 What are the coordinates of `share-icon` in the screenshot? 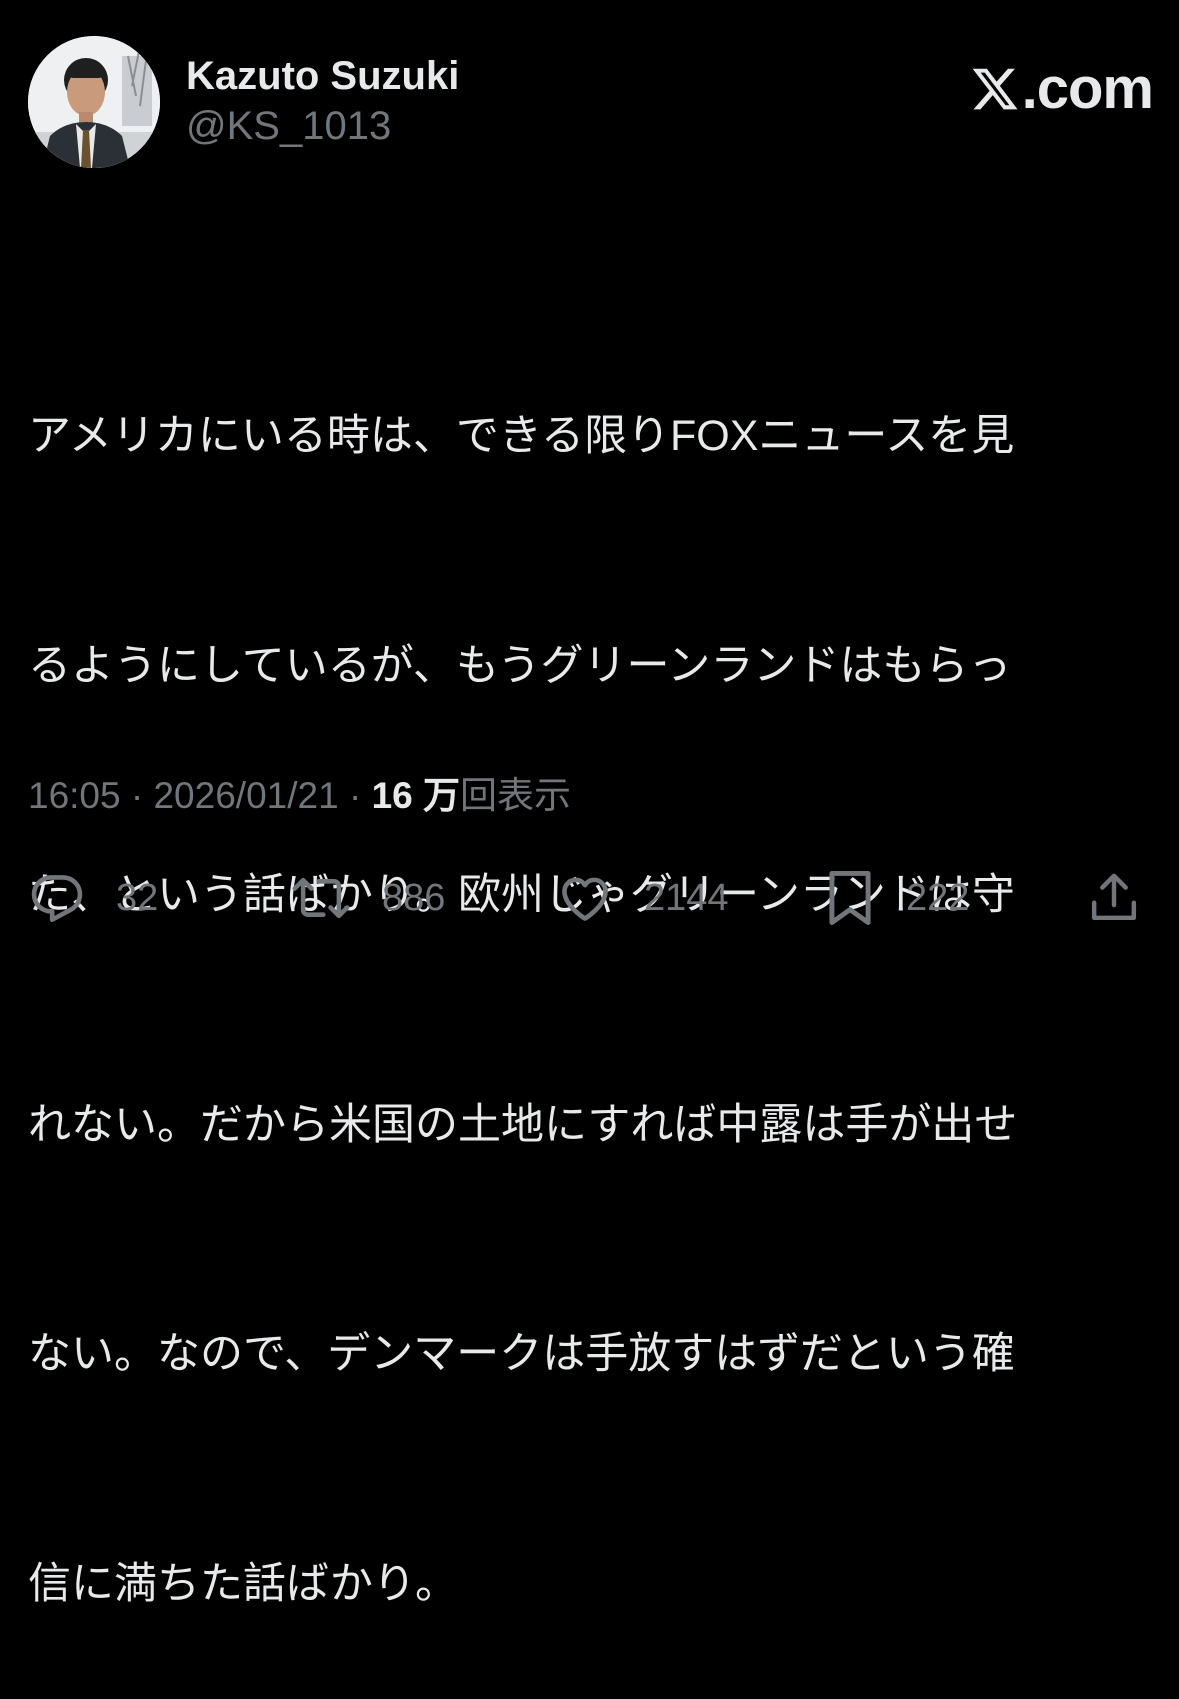 It's located at (1114, 898).